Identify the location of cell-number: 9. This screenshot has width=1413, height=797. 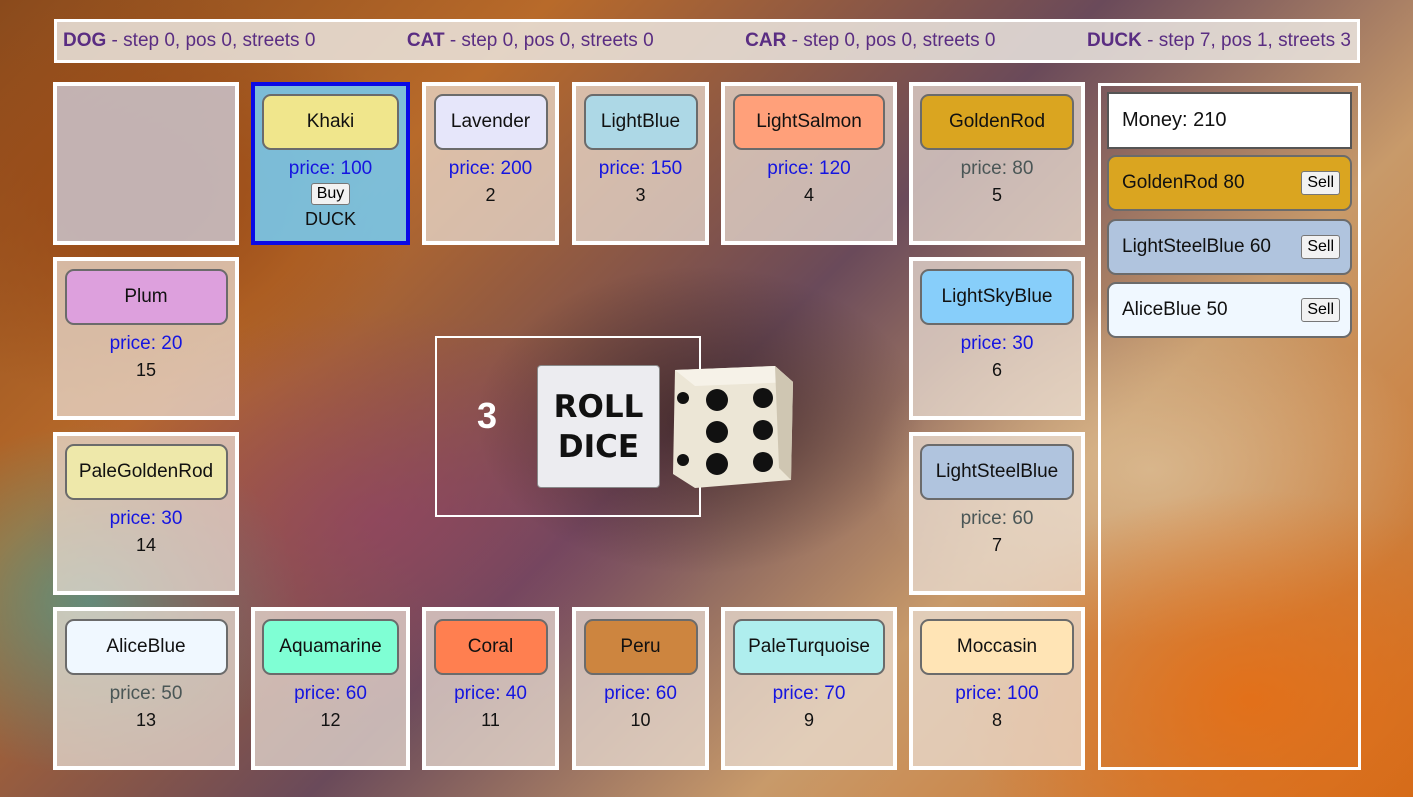
(808, 720).